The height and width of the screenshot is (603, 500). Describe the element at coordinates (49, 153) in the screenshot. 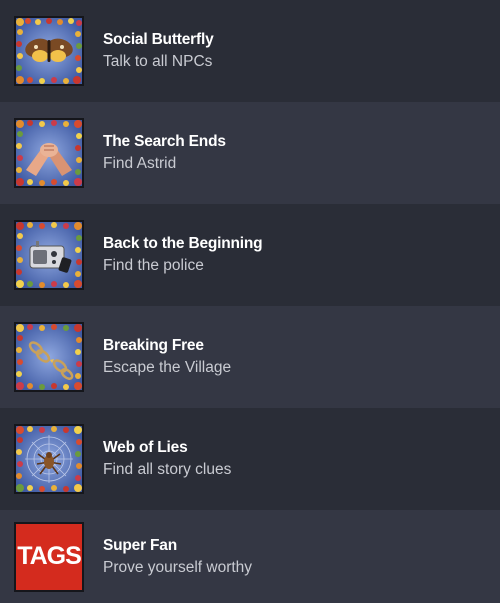

I see `handshake-icon` at that location.